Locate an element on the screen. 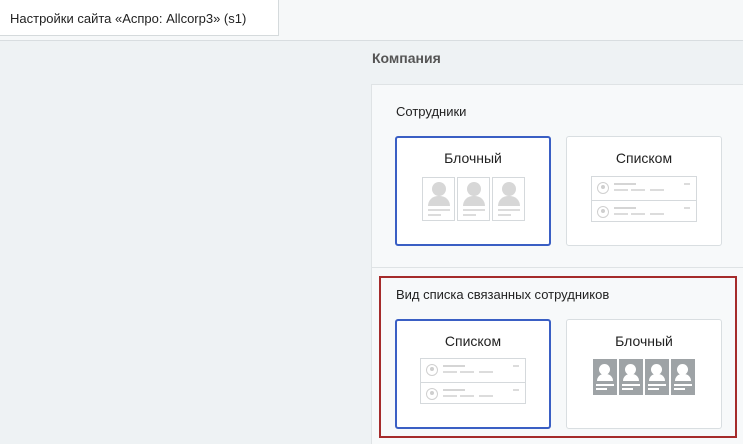 This screenshot has width=743, height=444. employees-option-list: Списком is located at coordinates (644, 191).